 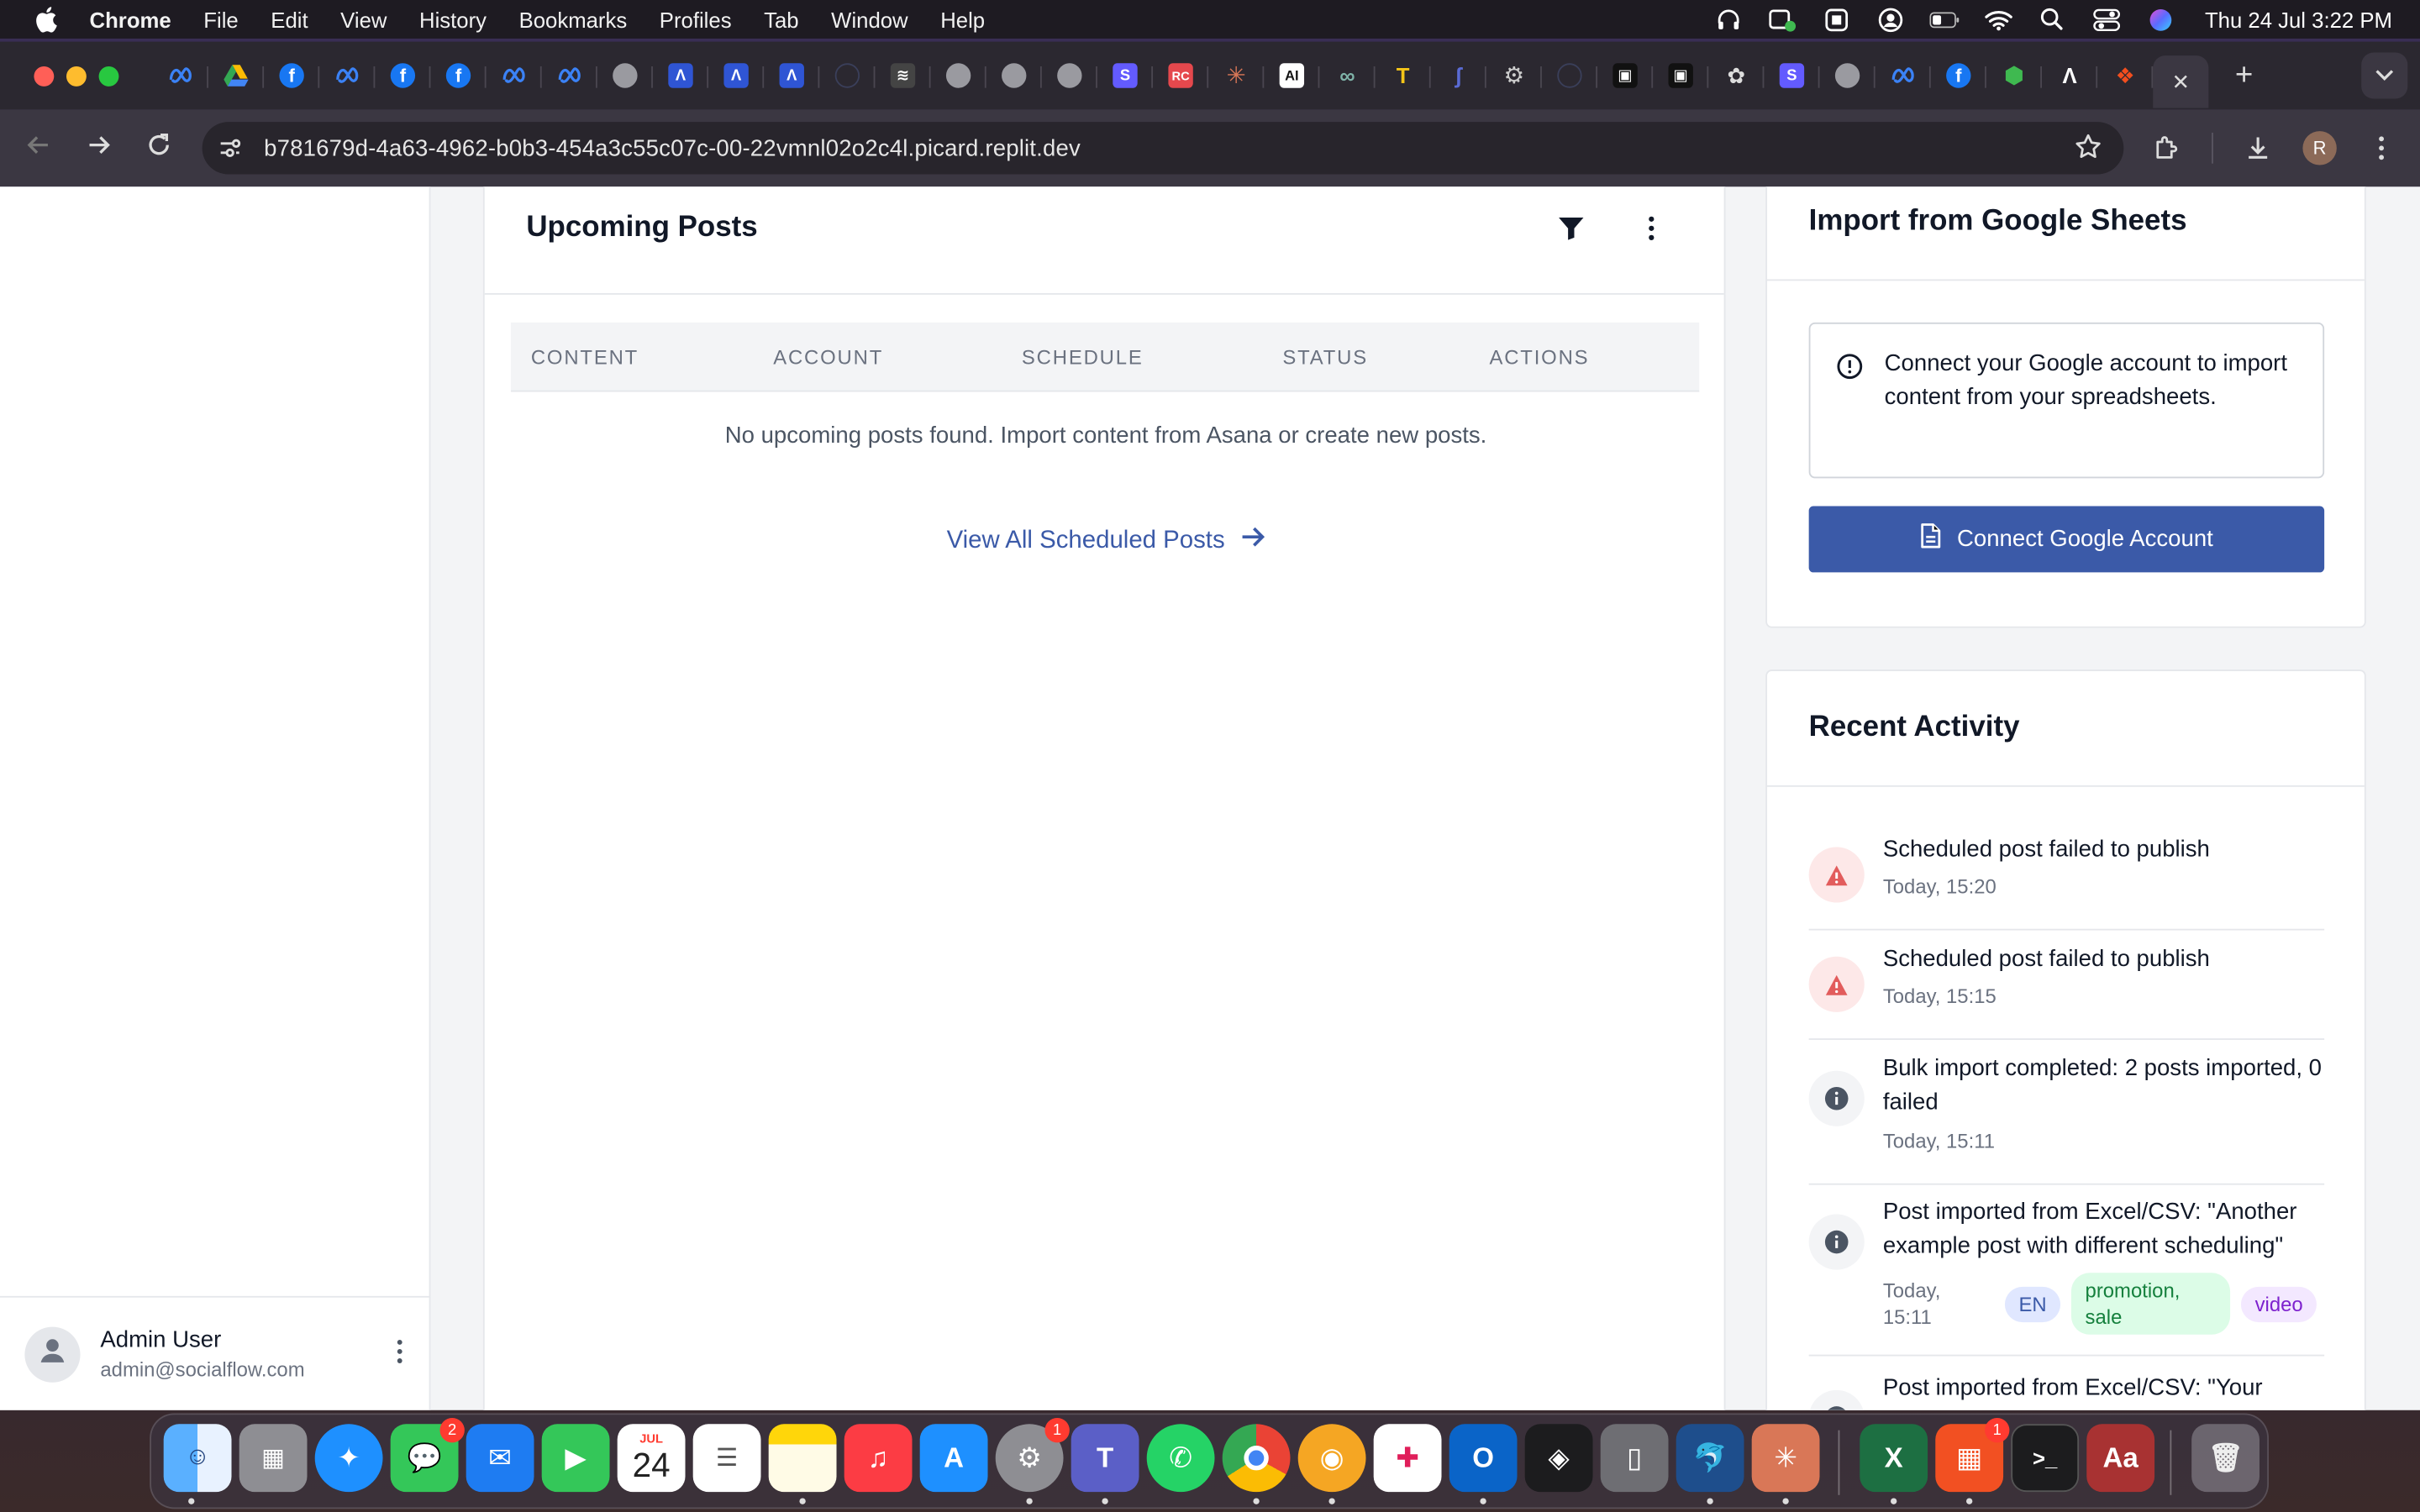 I want to click on tab-claude: ✳, so click(x=1236, y=75).